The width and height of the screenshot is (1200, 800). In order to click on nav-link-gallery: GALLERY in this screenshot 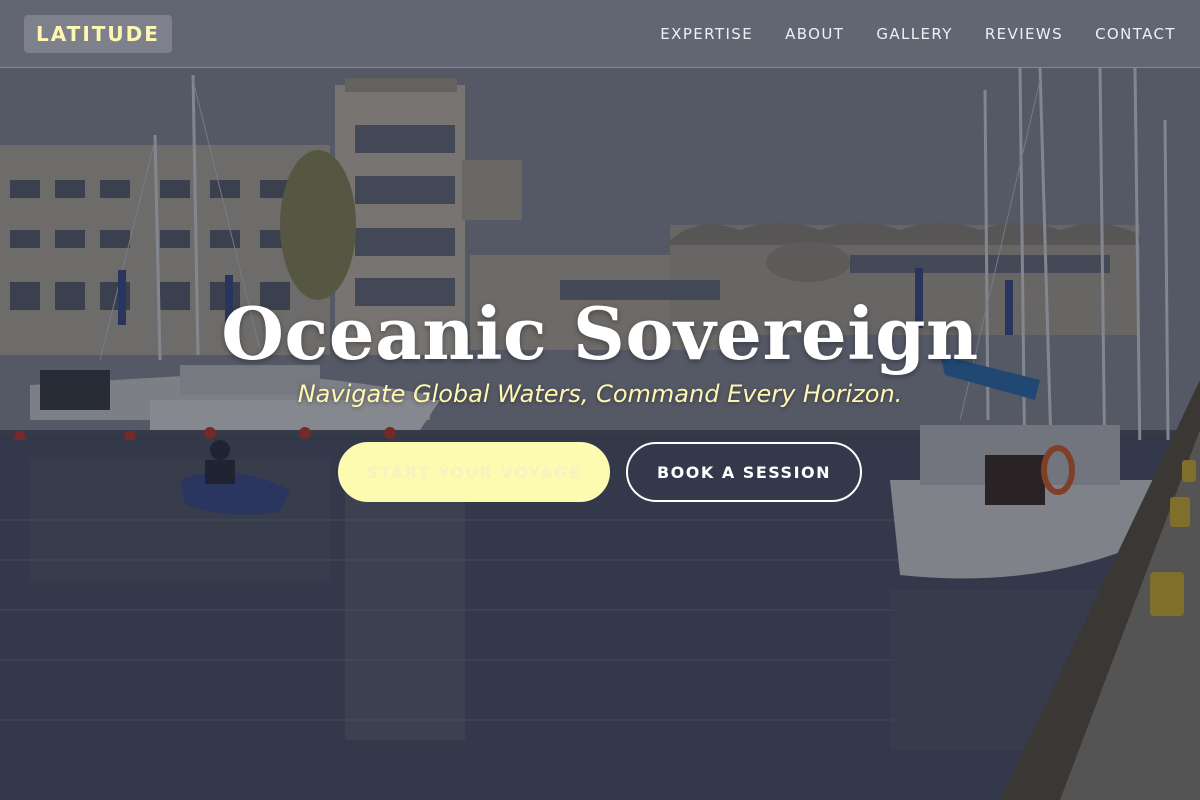, I will do `click(914, 34)`.